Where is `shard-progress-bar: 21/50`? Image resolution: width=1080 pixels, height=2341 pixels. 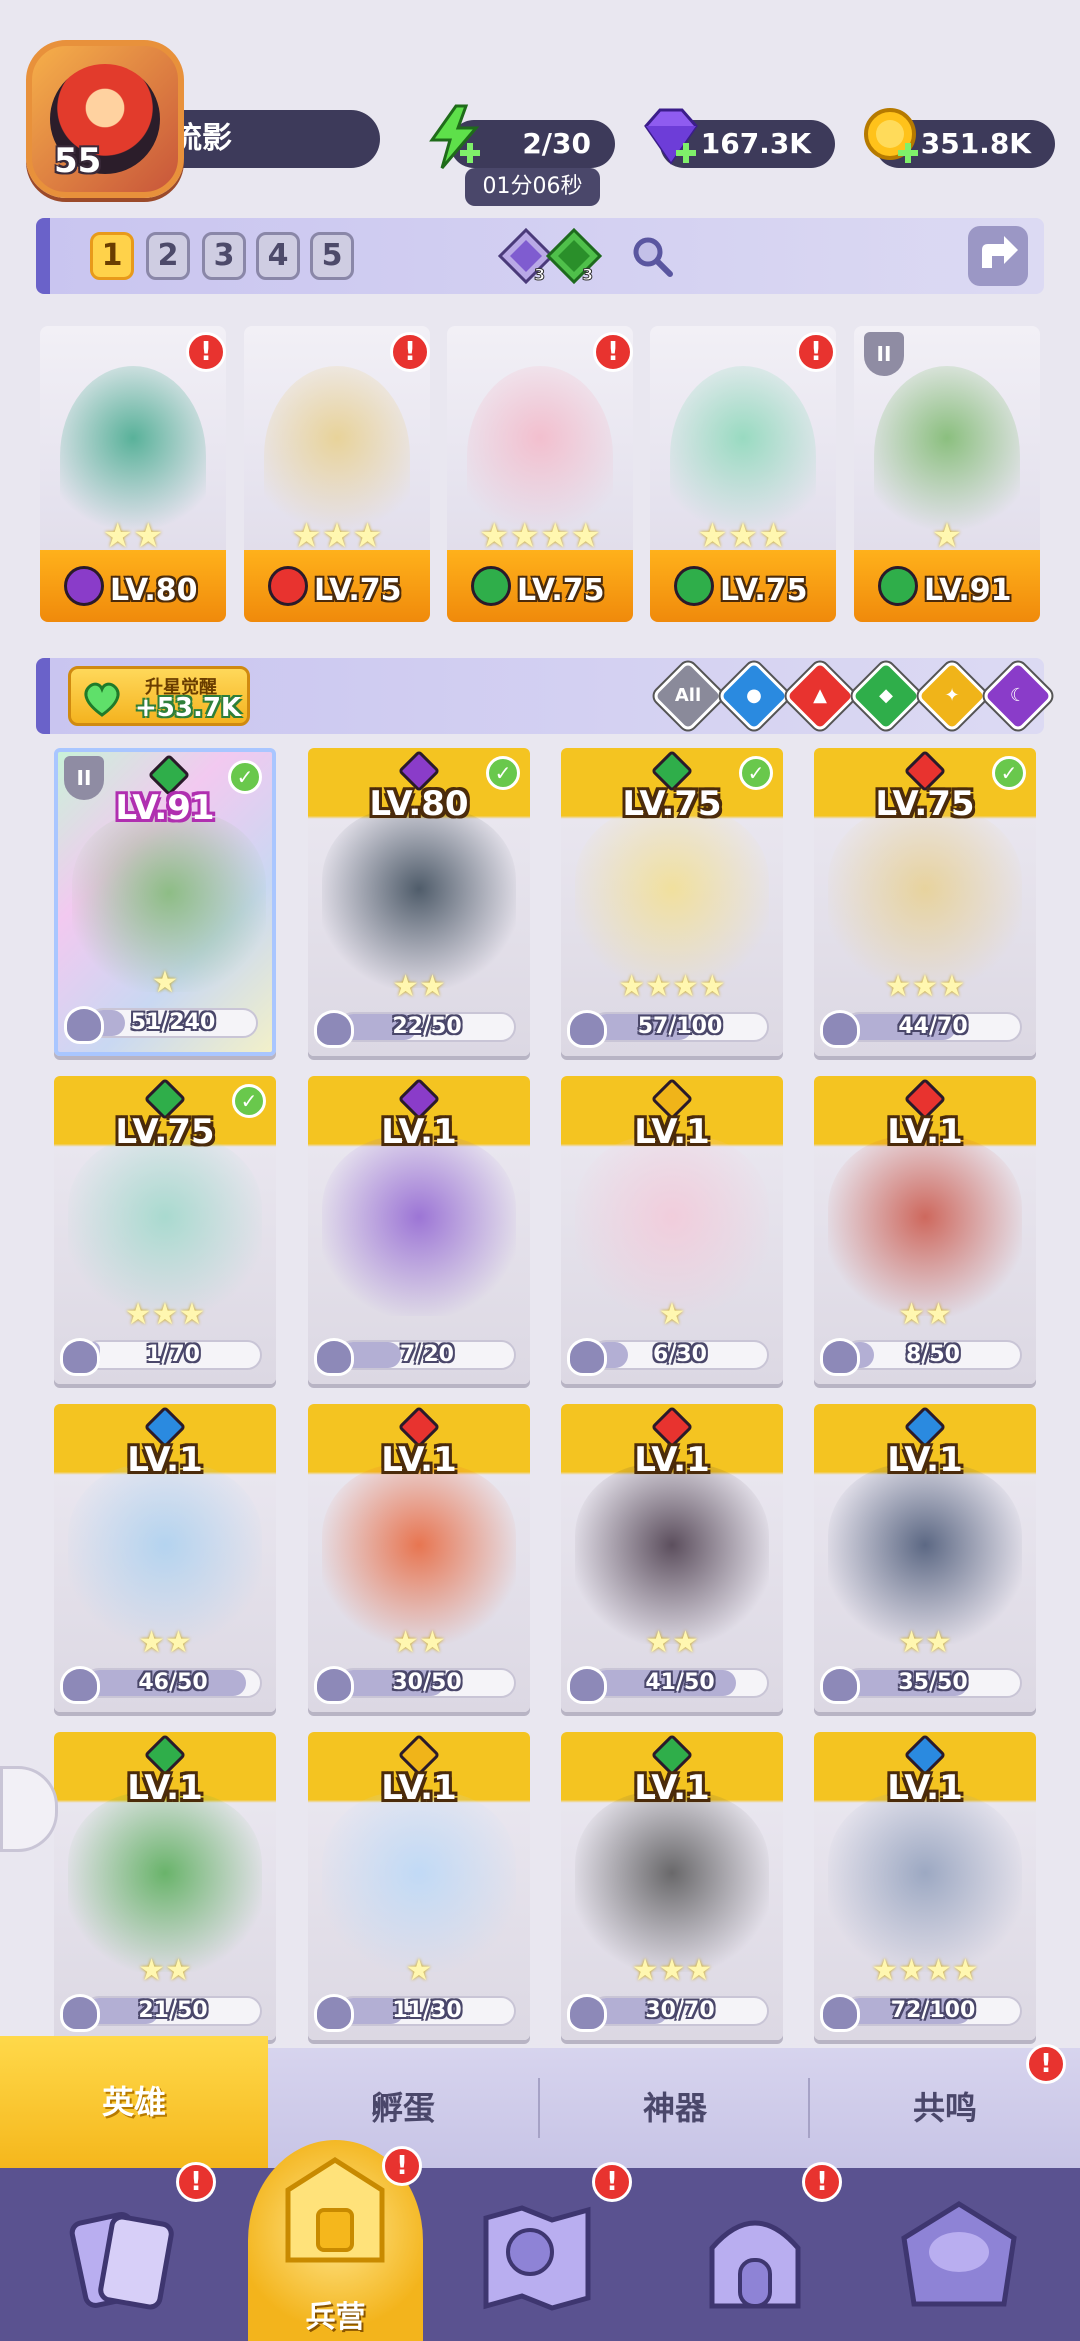
shard-progress-bar: 21/50 is located at coordinates (173, 2011).